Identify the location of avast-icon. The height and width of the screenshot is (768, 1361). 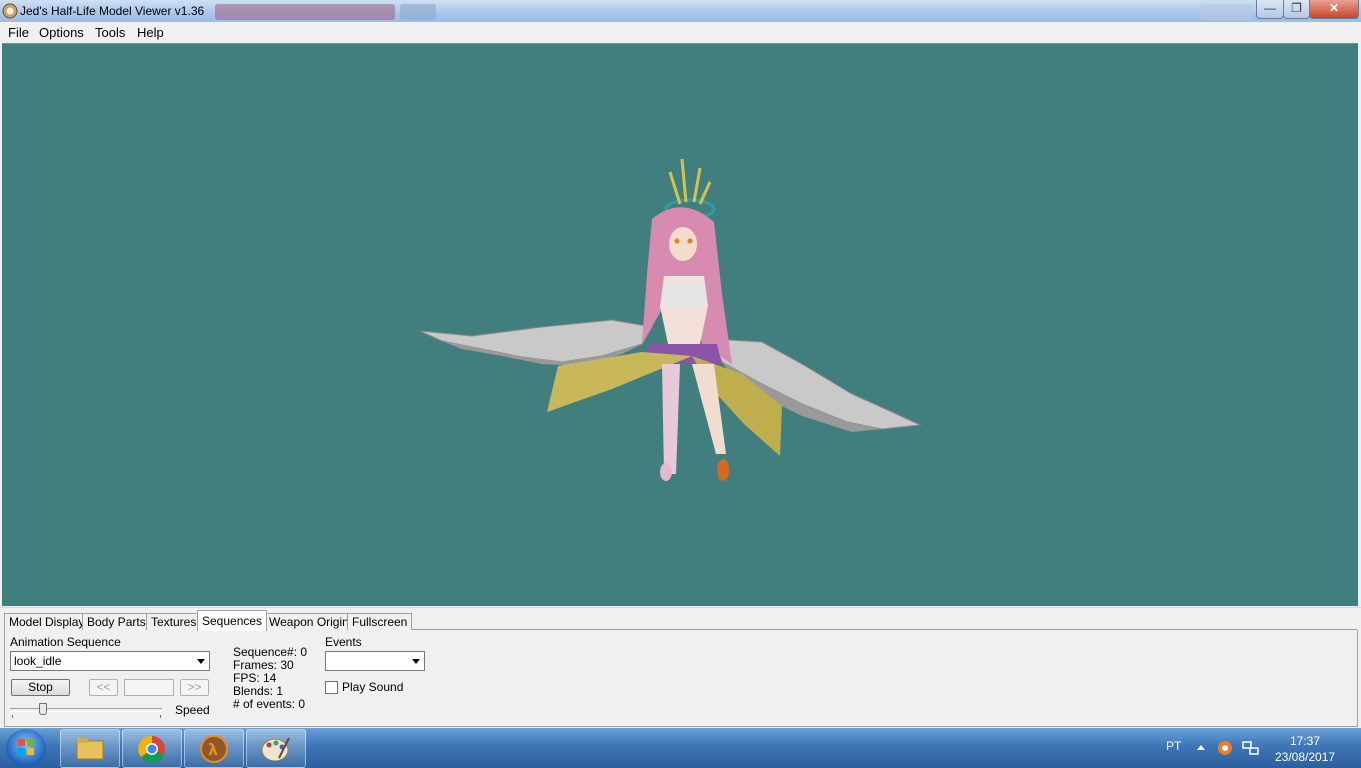
(1225, 748).